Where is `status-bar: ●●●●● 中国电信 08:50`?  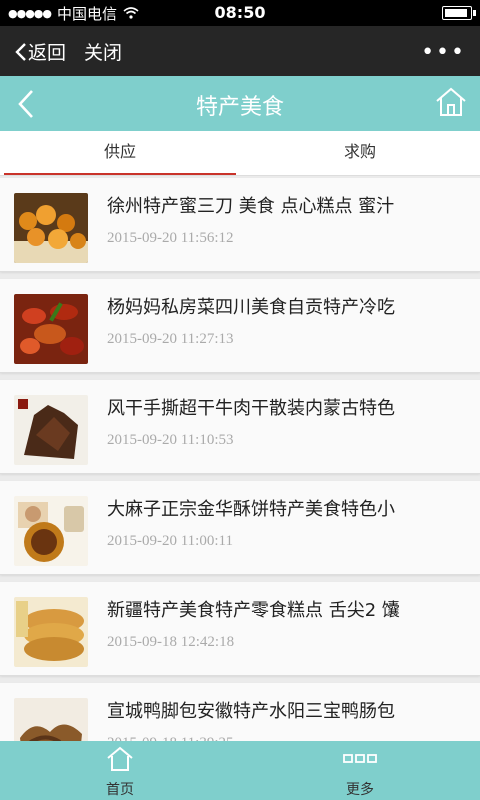 status-bar: ●●●●● 中国电信 08:50 is located at coordinates (240, 13).